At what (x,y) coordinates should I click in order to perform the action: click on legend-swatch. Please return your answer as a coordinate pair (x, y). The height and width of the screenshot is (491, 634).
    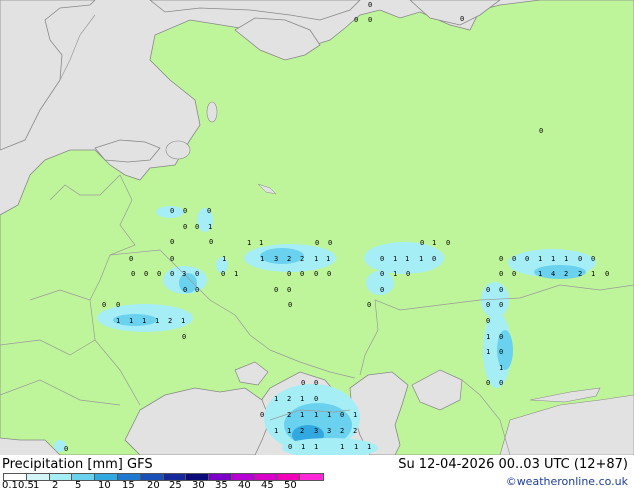
    Looking at the image, I should click on (312, 477).